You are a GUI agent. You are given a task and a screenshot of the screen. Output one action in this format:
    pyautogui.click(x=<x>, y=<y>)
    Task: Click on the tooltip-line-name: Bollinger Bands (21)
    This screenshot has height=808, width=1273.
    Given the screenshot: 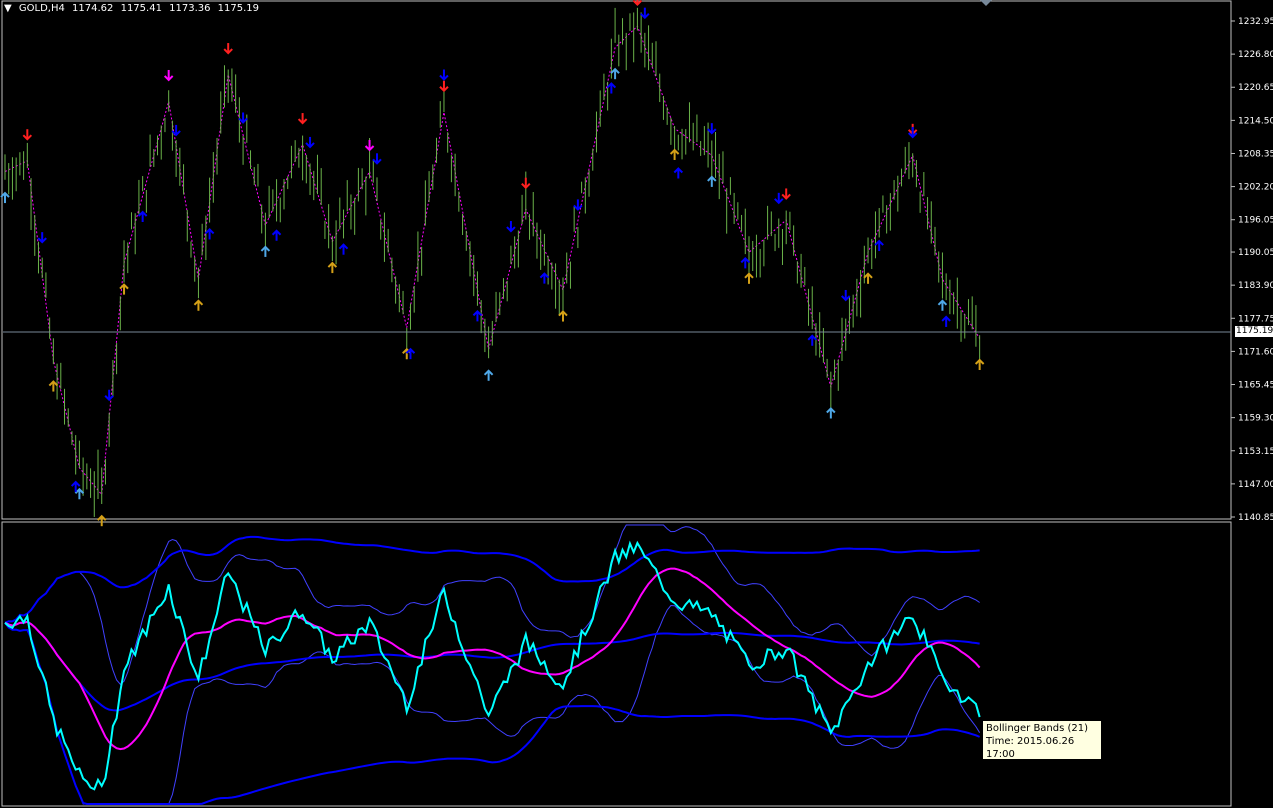 What is the action you would take?
    pyautogui.click(x=1037, y=728)
    